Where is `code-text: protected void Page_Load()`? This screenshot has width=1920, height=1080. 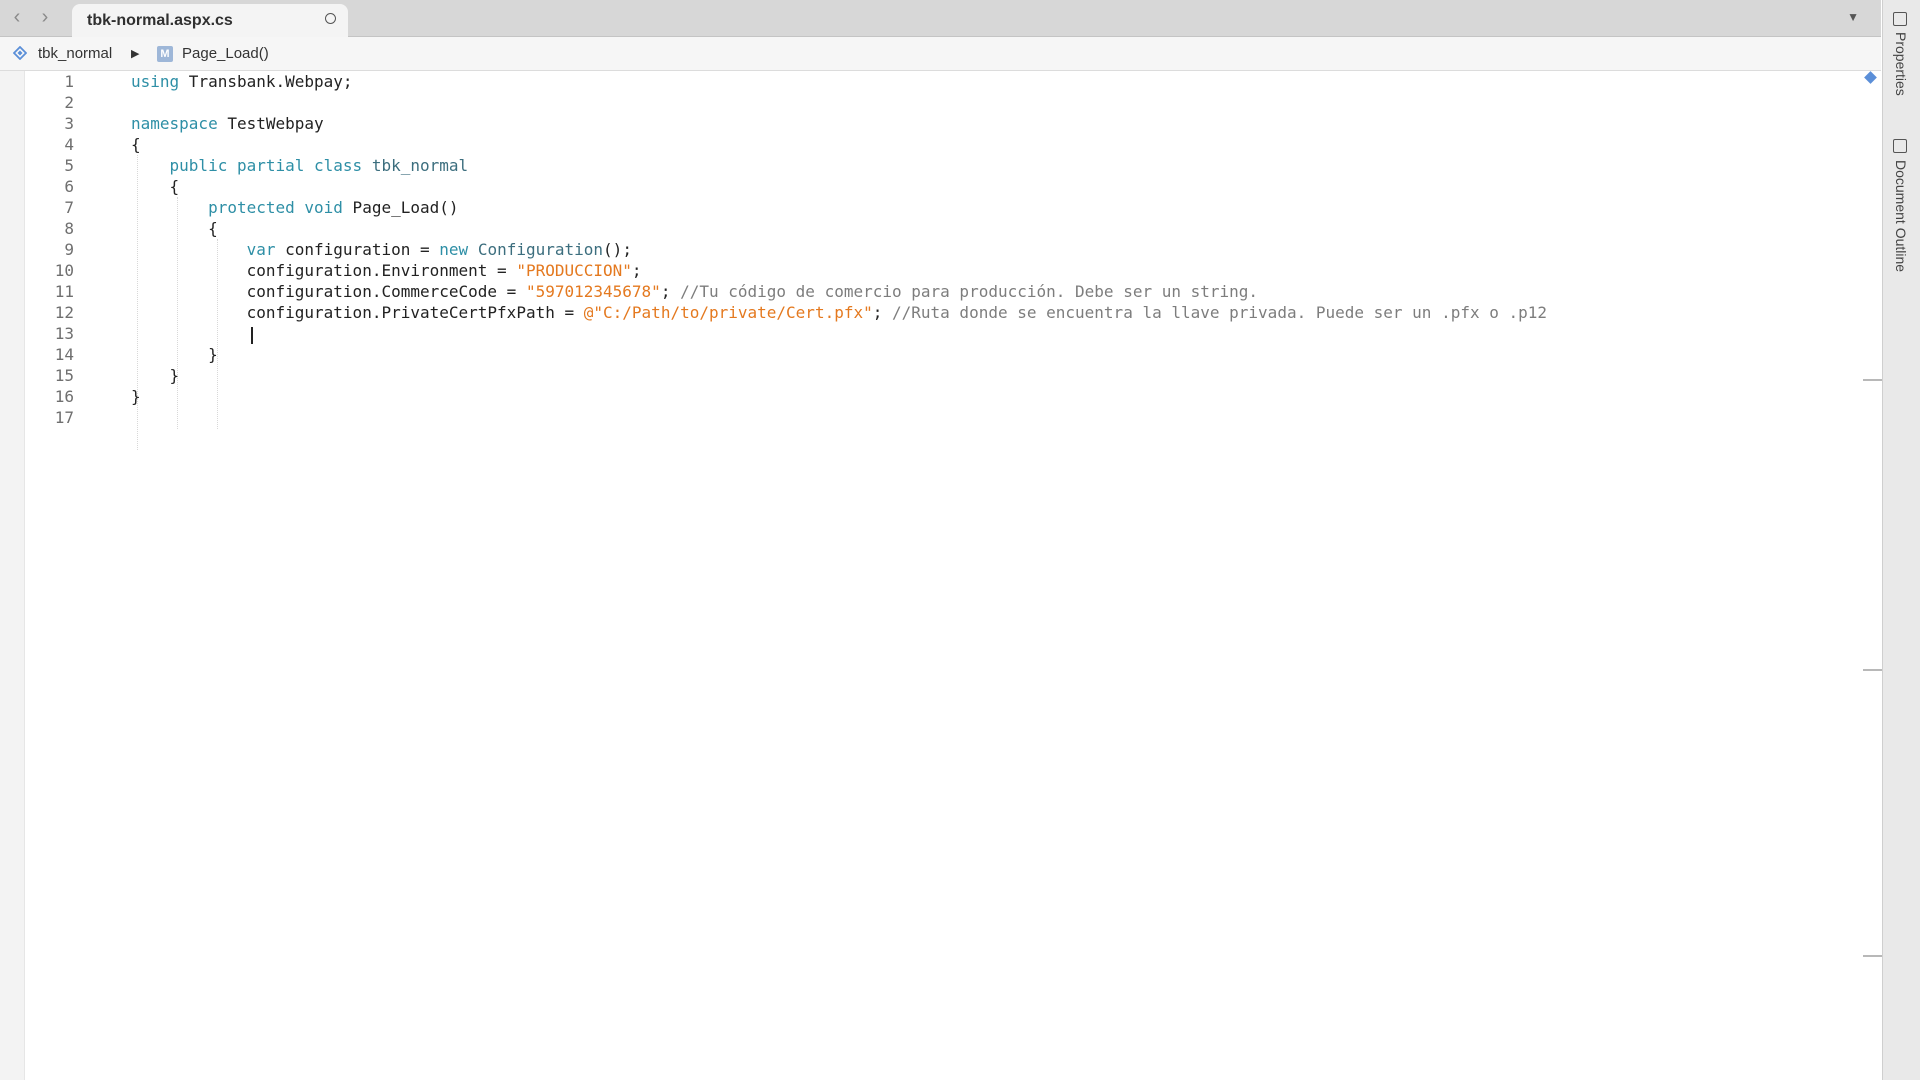
code-text: protected void Page_Load() is located at coordinates (295, 207).